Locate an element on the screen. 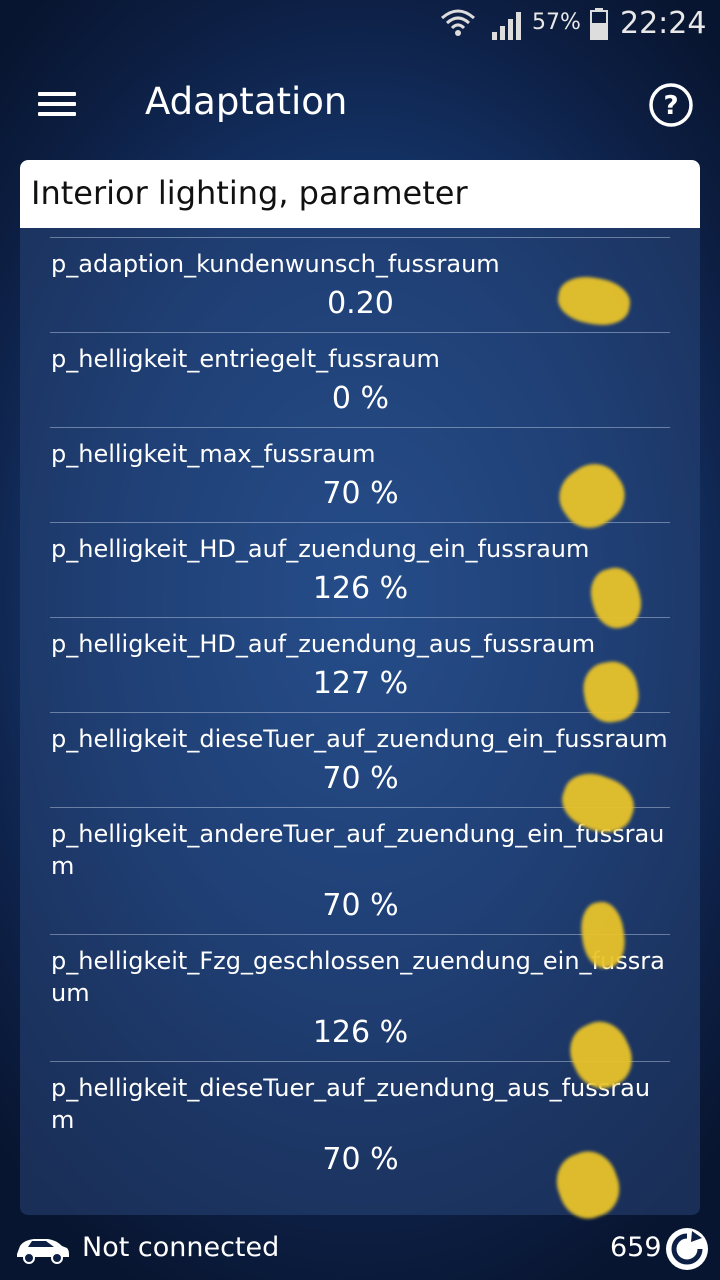  parameter-row: p_helligkeit_entriegelt_fussraum 0 % is located at coordinates (360, 379).